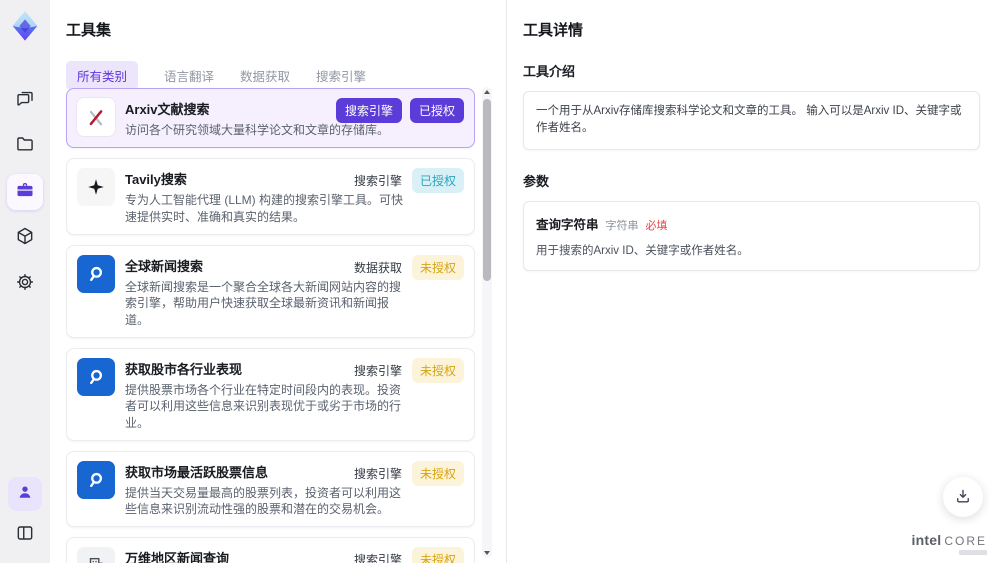 The image size is (1000, 563). Describe the element at coordinates (622, 225) in the screenshot. I see `param-type: 字符串` at that location.